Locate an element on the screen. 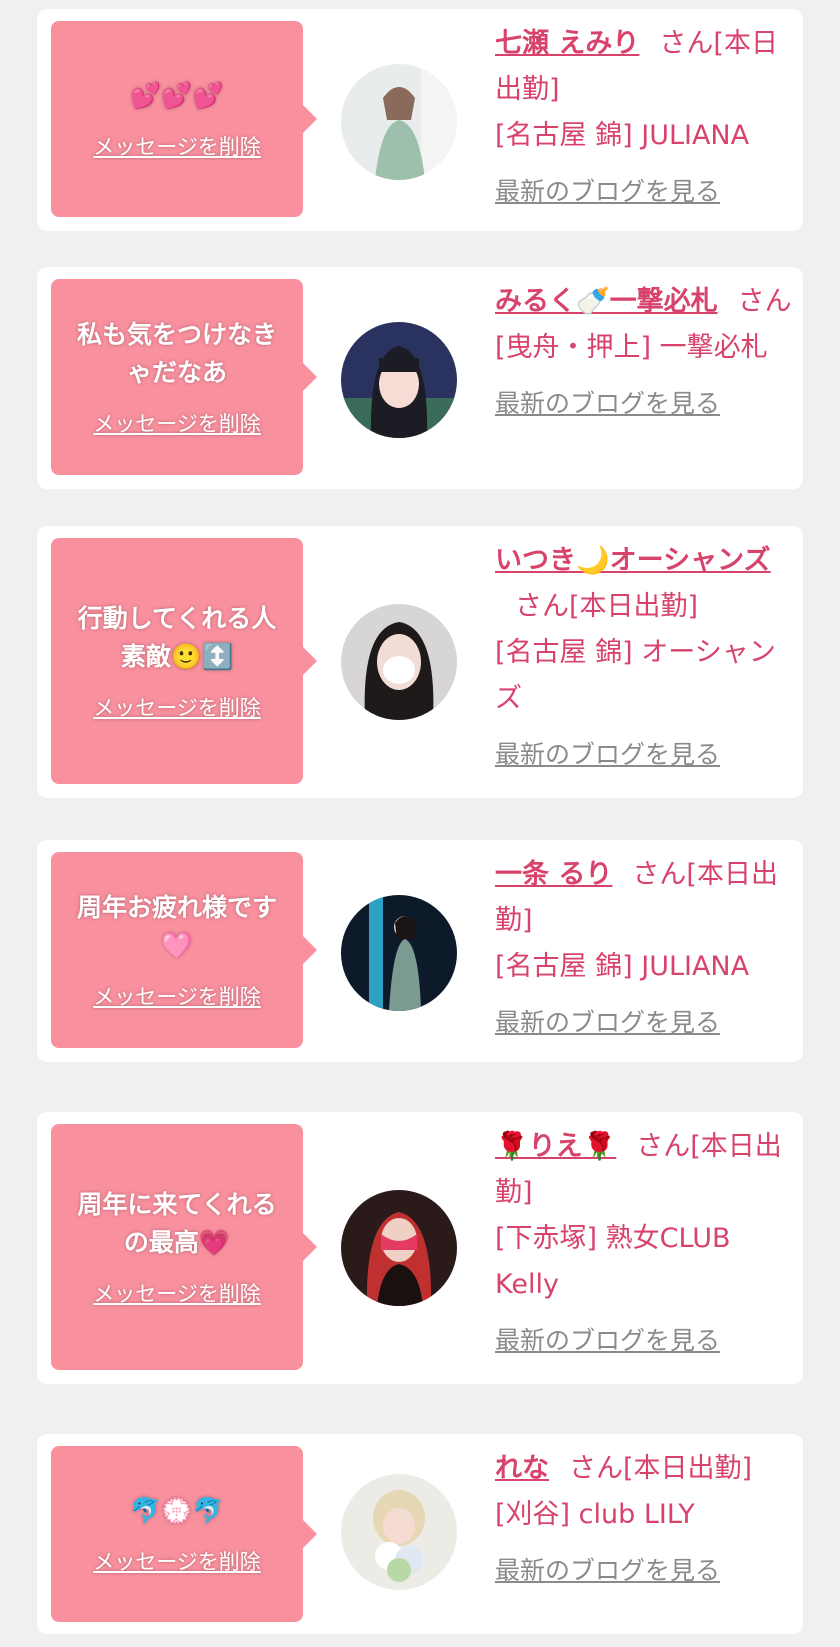 This screenshot has width=840, height=1647. shop-label: [刈谷] club LILY is located at coordinates (595, 1514).